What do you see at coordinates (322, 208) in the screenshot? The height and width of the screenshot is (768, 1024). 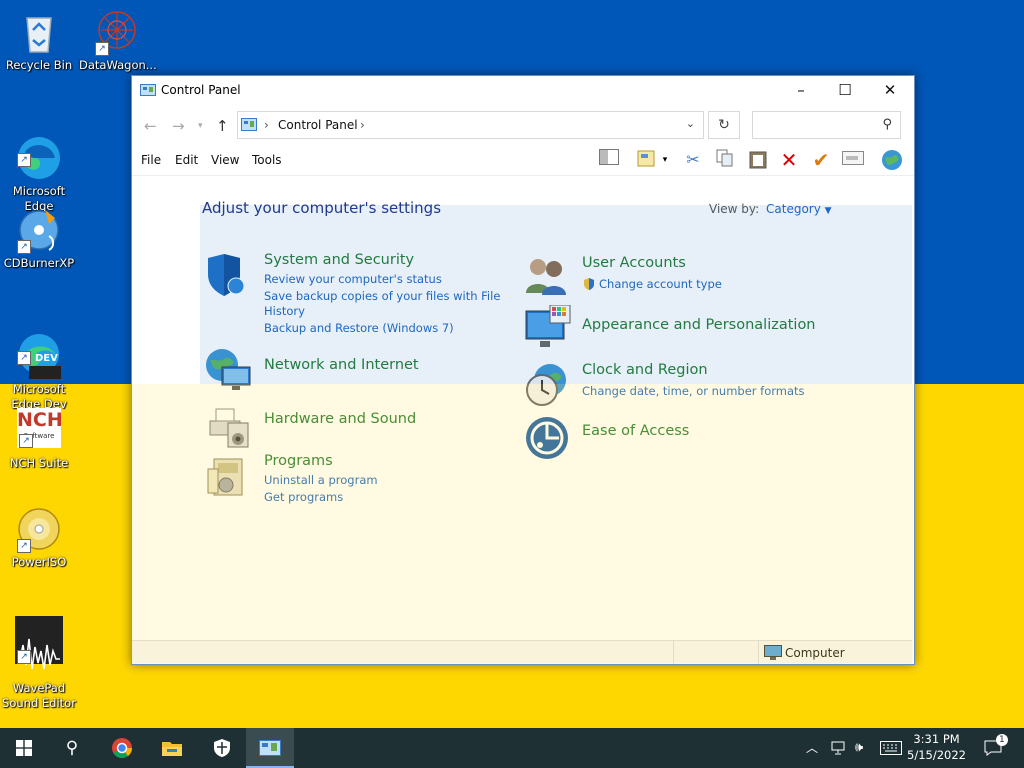 I see `page-title: Adjust your computer's settings` at bounding box center [322, 208].